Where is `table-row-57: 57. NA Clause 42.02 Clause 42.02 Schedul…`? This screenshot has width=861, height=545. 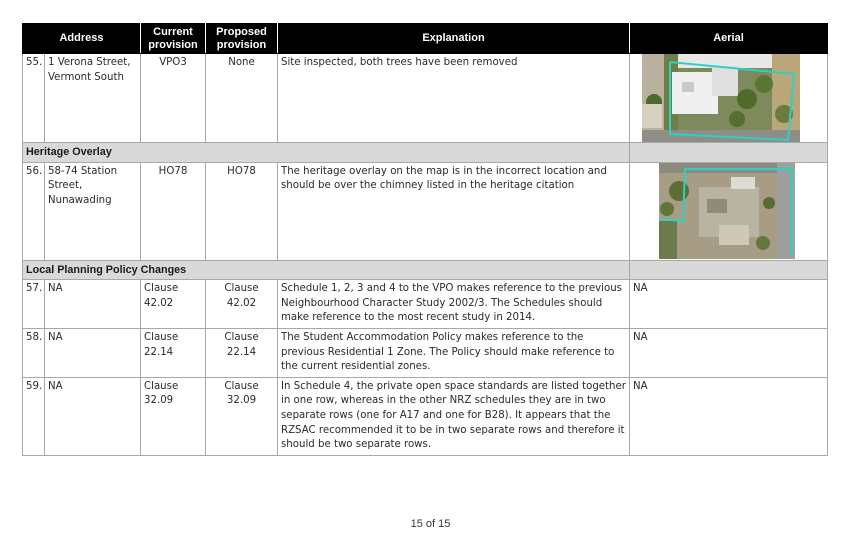
table-row-57: 57. NA Clause 42.02 Clause 42.02 Schedul… is located at coordinates (425, 304).